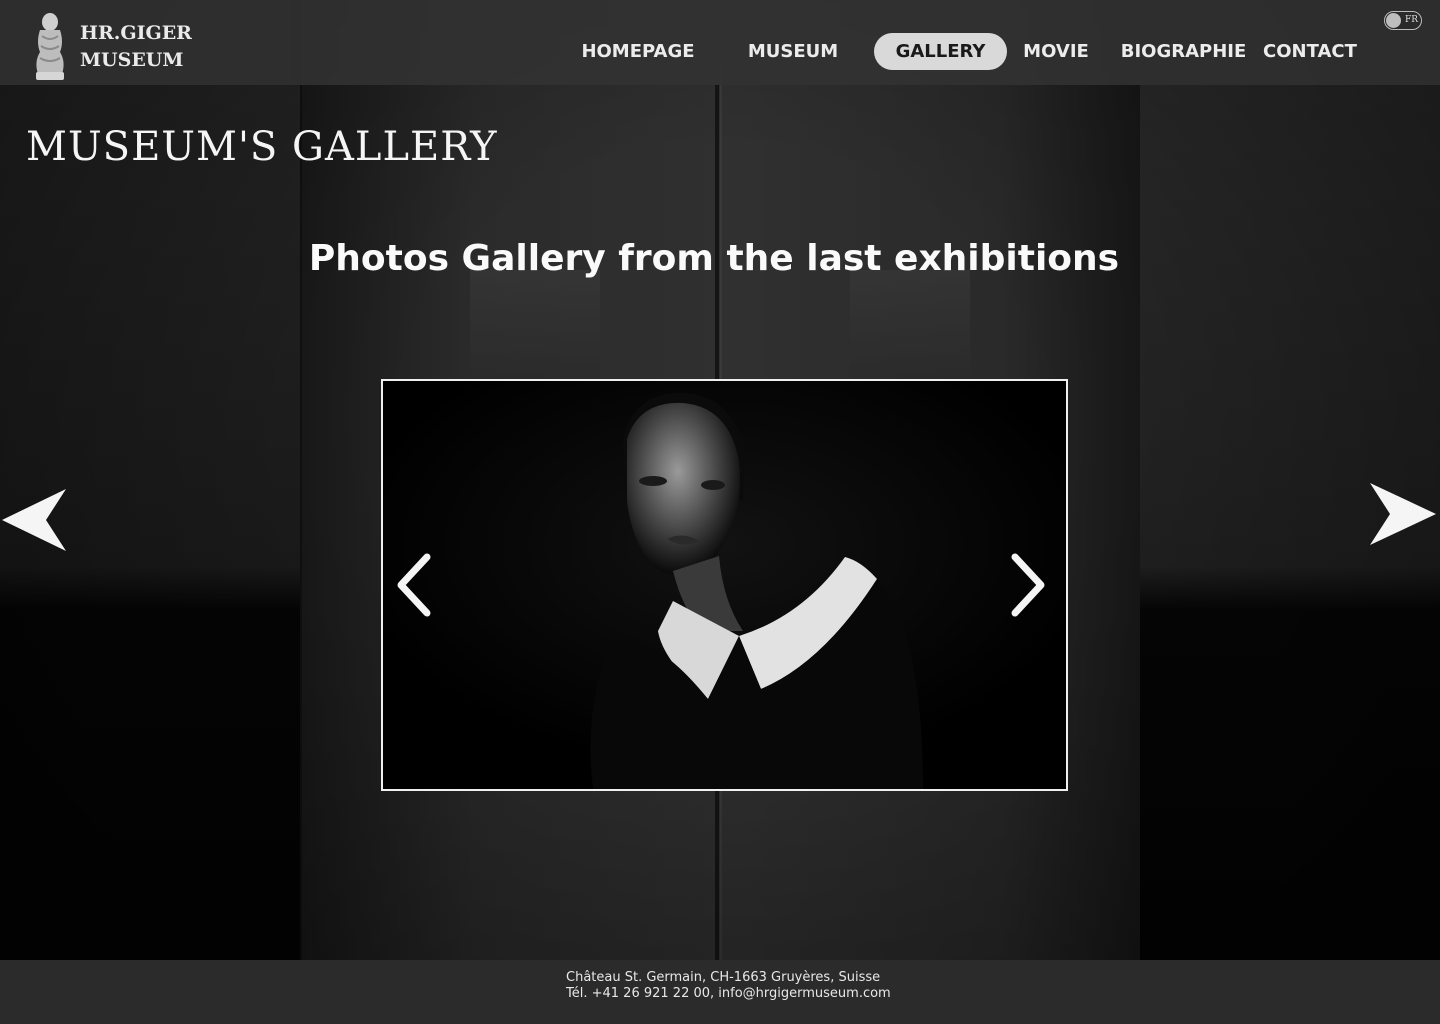 The image size is (1440, 1024). I want to click on chevron-left-icon, so click(413, 585).